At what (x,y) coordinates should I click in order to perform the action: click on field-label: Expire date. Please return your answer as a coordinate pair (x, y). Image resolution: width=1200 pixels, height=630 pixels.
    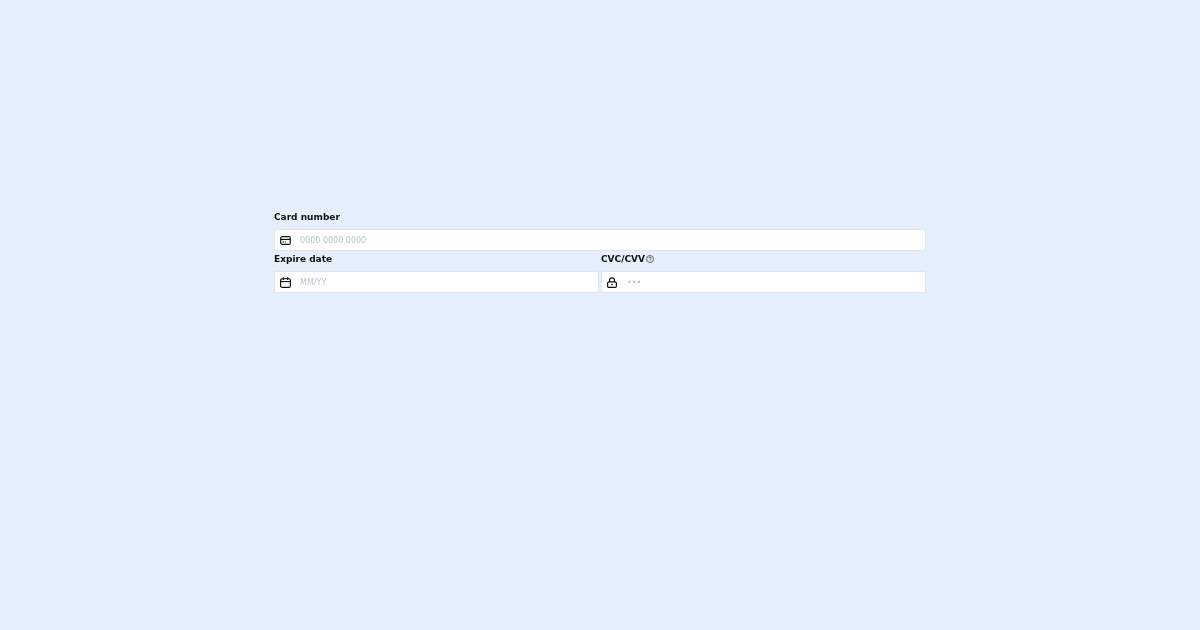
    Looking at the image, I should click on (303, 259).